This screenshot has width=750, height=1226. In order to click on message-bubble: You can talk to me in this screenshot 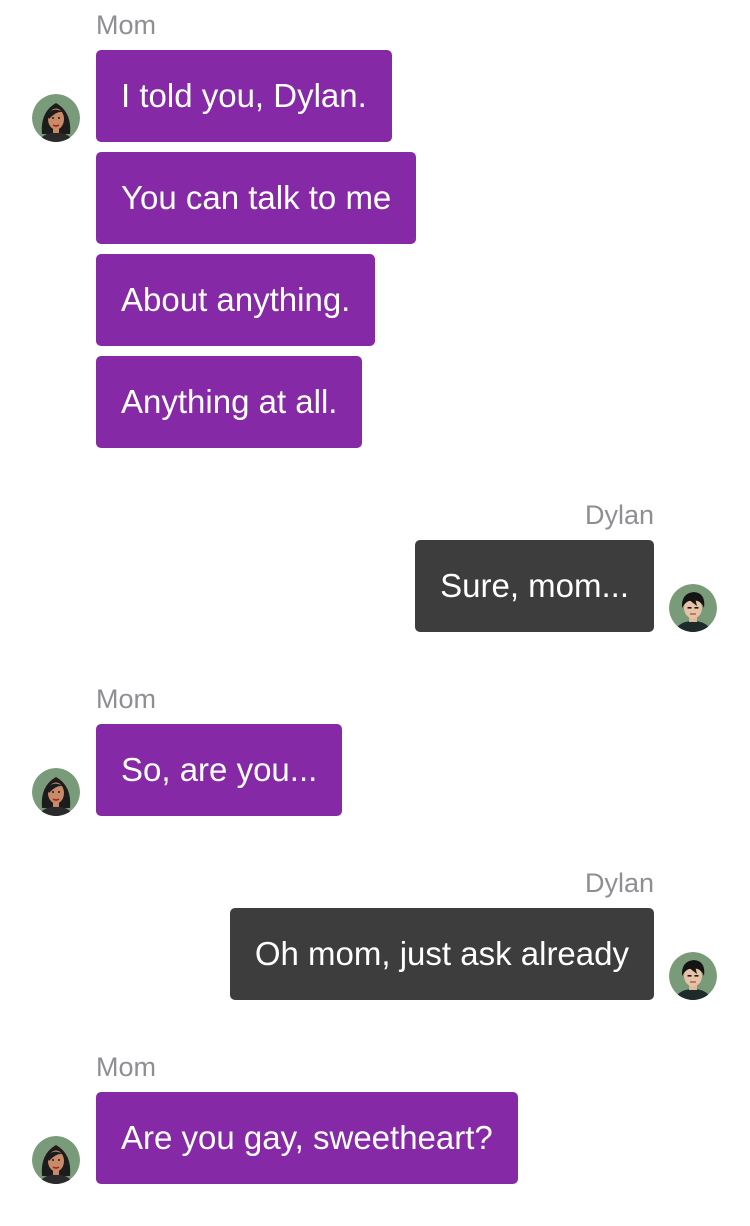, I will do `click(256, 198)`.